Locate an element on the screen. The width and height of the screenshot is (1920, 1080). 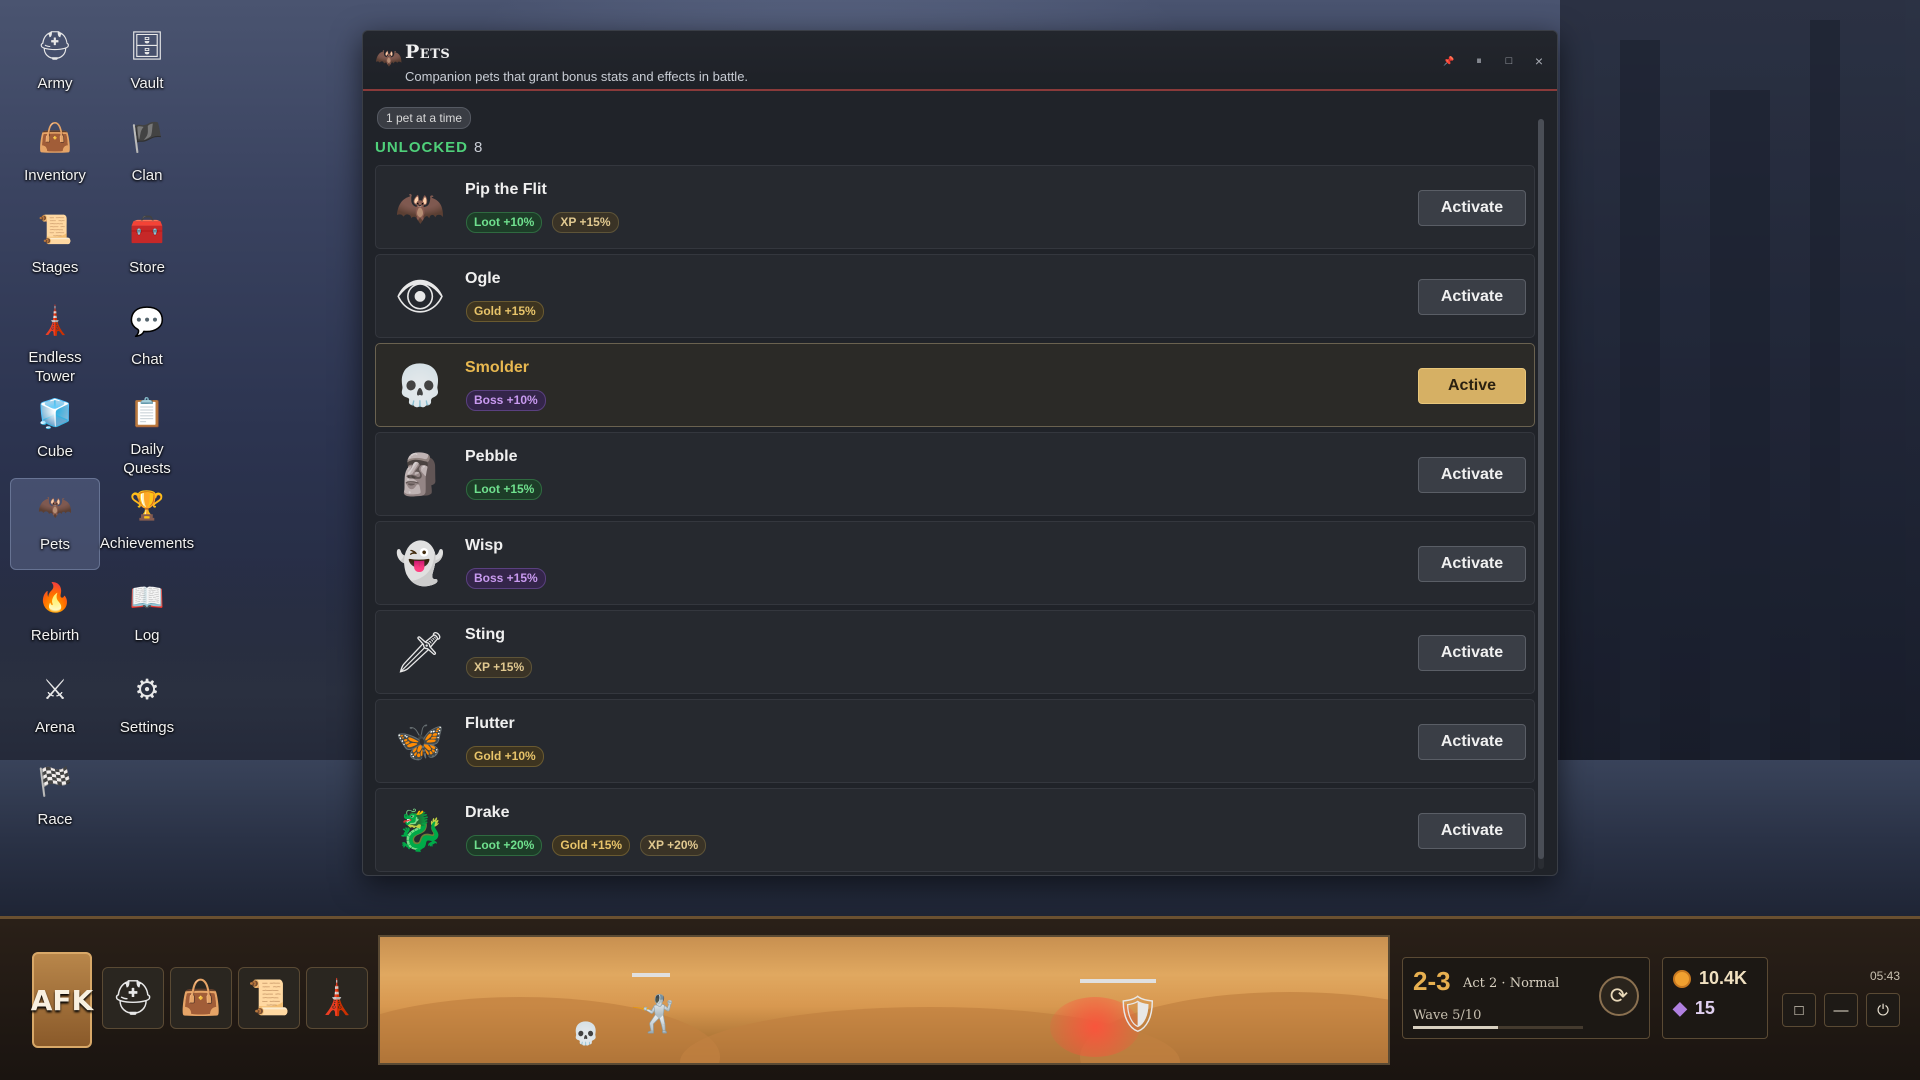
window-toggle-button: □ is located at coordinates (1799, 1010).